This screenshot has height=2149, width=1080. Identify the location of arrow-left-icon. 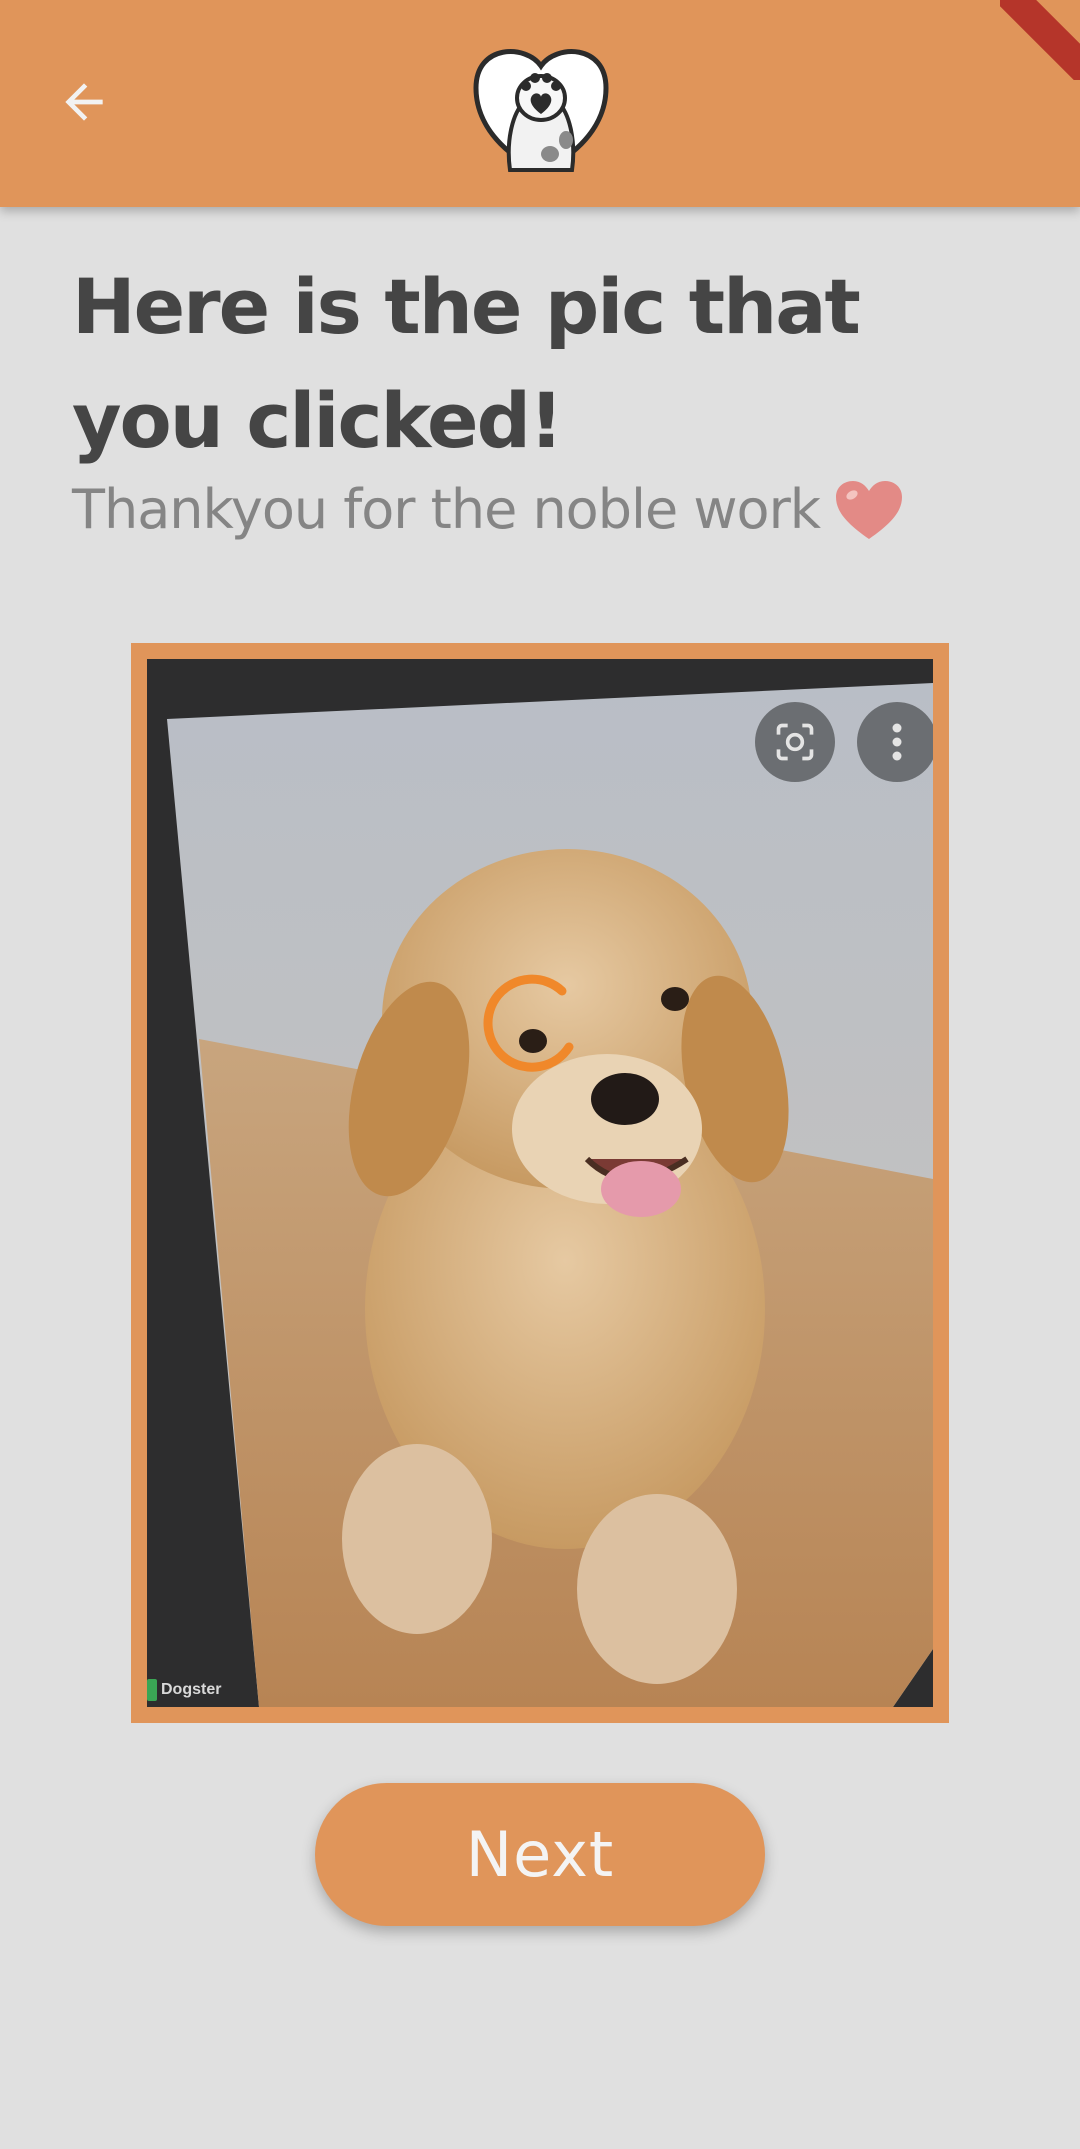
(84, 102).